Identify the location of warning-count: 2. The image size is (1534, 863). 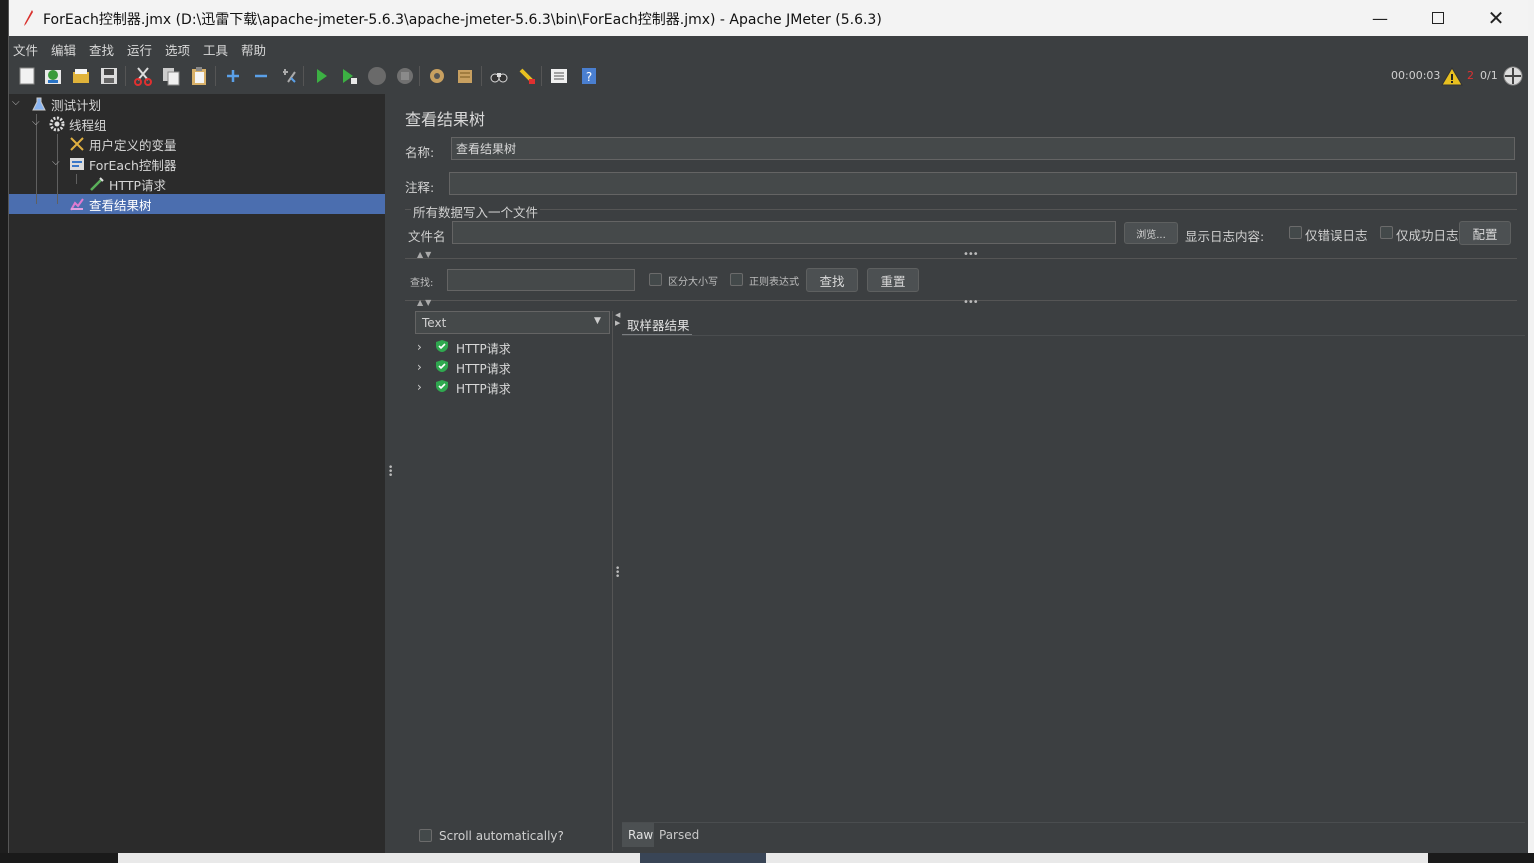
(1470, 75).